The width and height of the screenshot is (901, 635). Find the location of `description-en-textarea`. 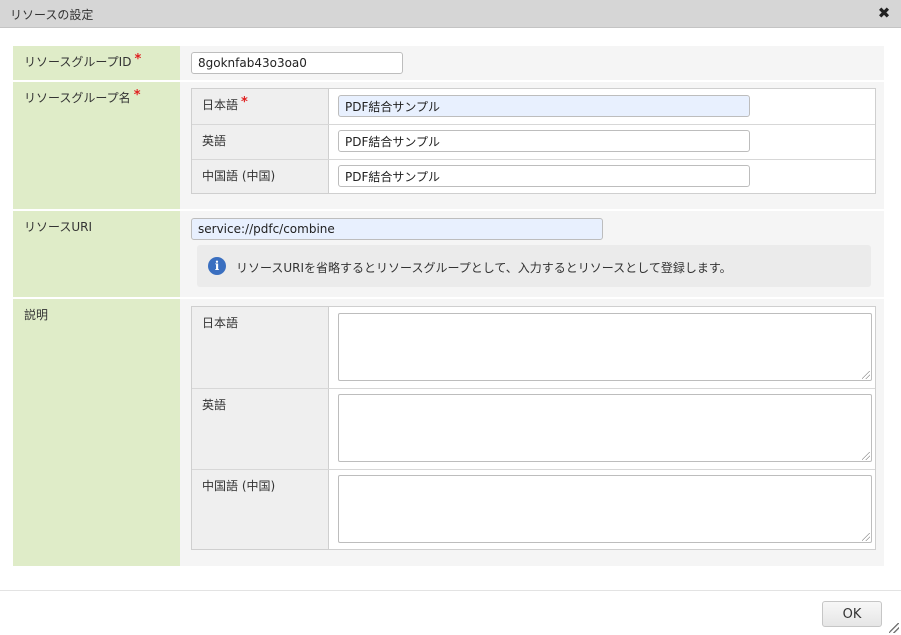

description-en-textarea is located at coordinates (605, 428).